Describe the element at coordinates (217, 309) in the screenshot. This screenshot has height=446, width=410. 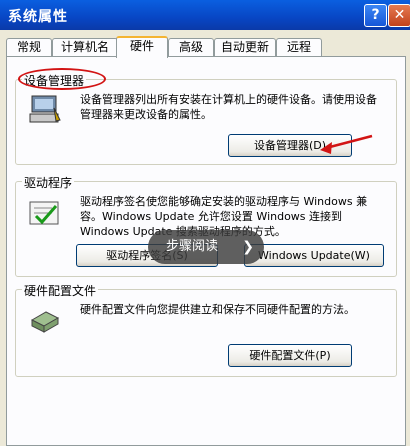
I see `hardware-profiles-description: 硬件配置文件向您提供建立和保存不同硬件配置的方法。` at that location.